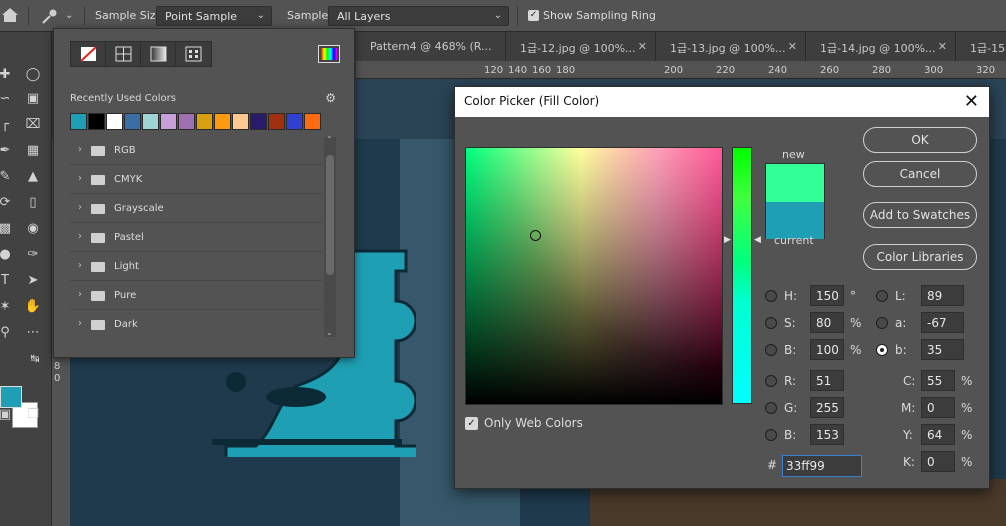 The height and width of the screenshot is (526, 1006). I want to click on swatch-group: › CMYK, so click(196, 180).